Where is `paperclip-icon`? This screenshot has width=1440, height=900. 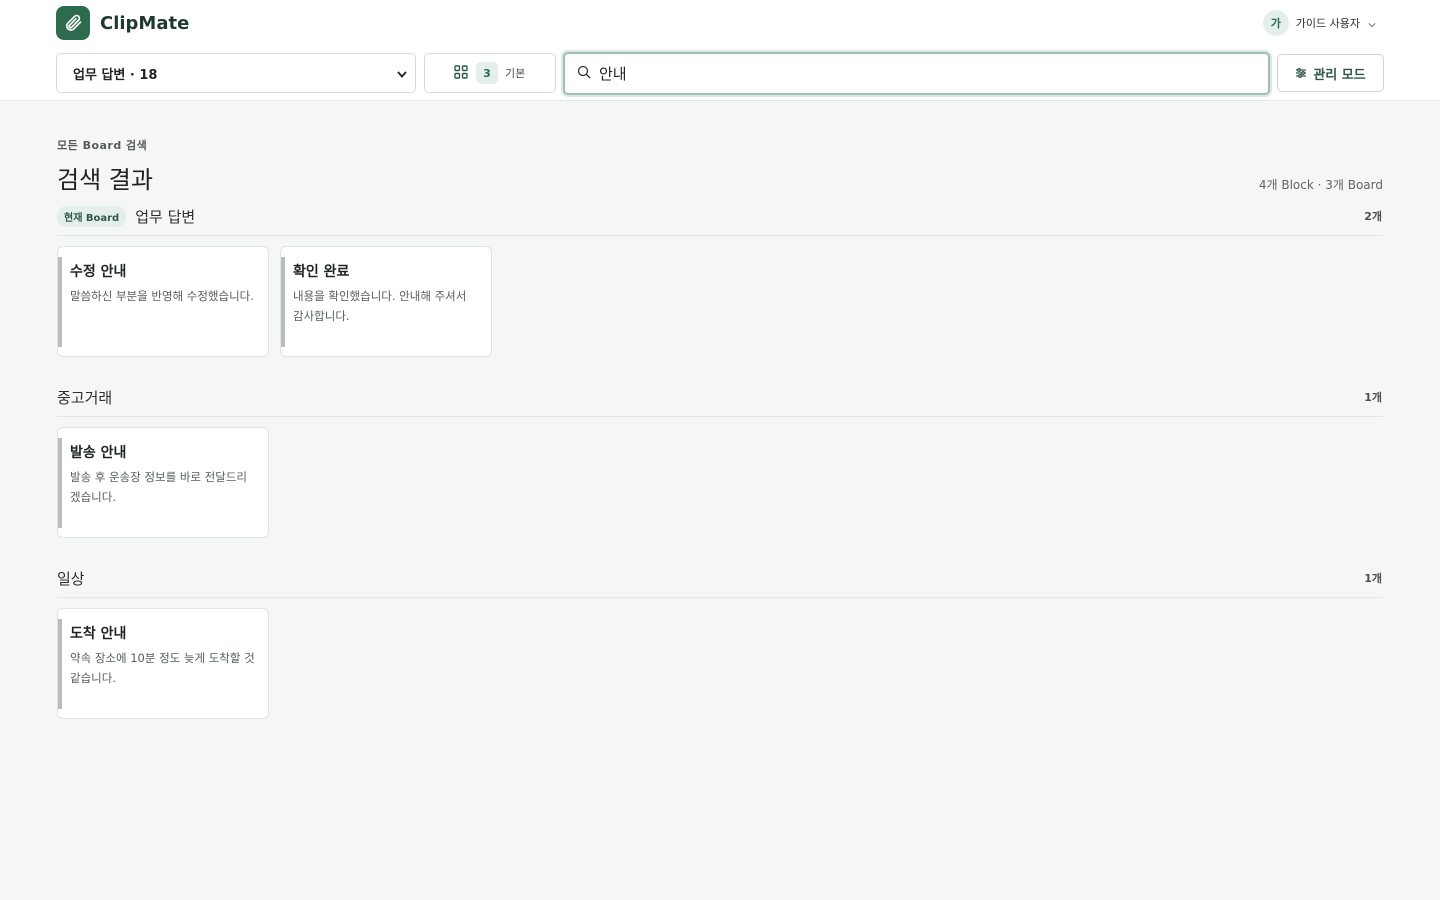 paperclip-icon is located at coordinates (73, 23).